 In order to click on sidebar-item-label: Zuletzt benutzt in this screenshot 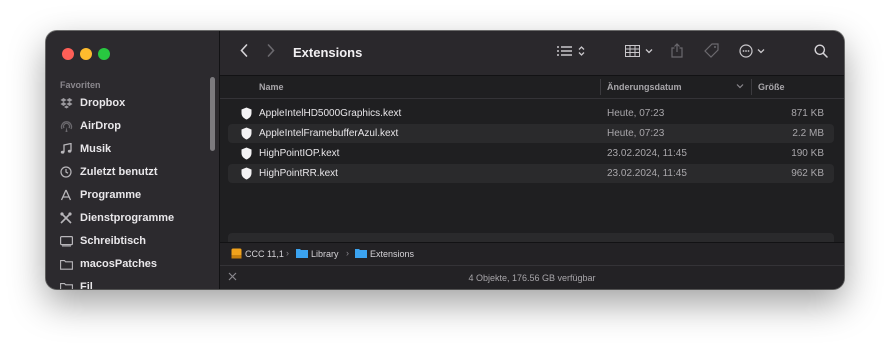, I will do `click(119, 172)`.